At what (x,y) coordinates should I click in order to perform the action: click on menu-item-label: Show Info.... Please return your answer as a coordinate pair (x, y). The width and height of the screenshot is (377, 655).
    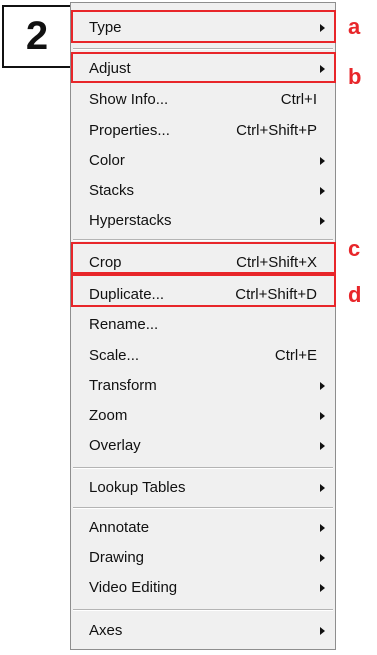
    Looking at the image, I should click on (129, 99).